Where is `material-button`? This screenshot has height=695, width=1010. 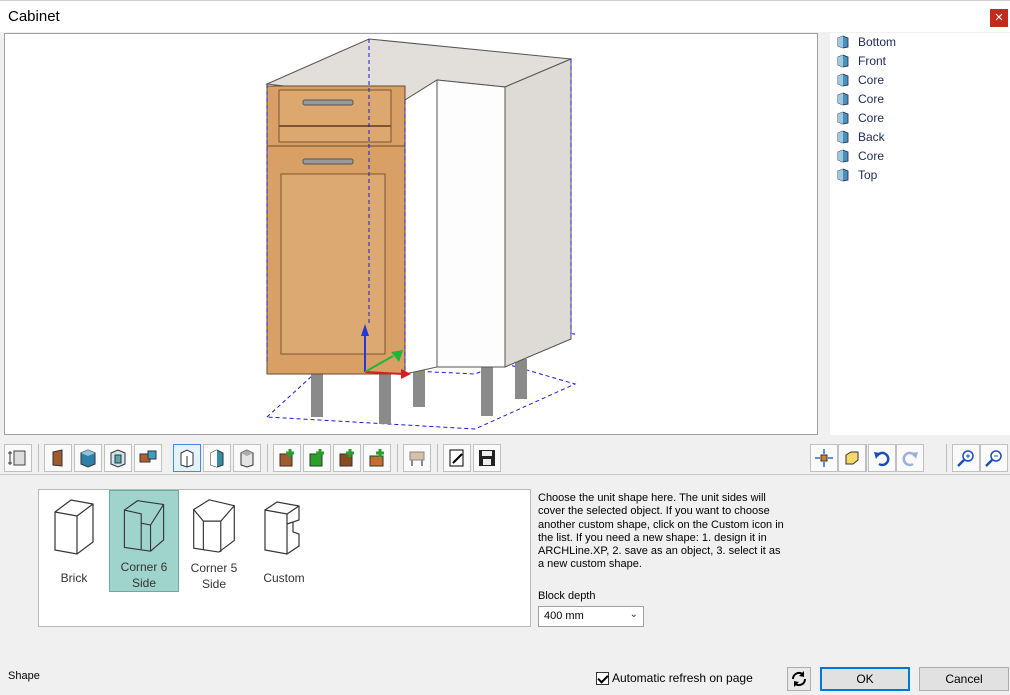
material-button is located at coordinates (217, 458).